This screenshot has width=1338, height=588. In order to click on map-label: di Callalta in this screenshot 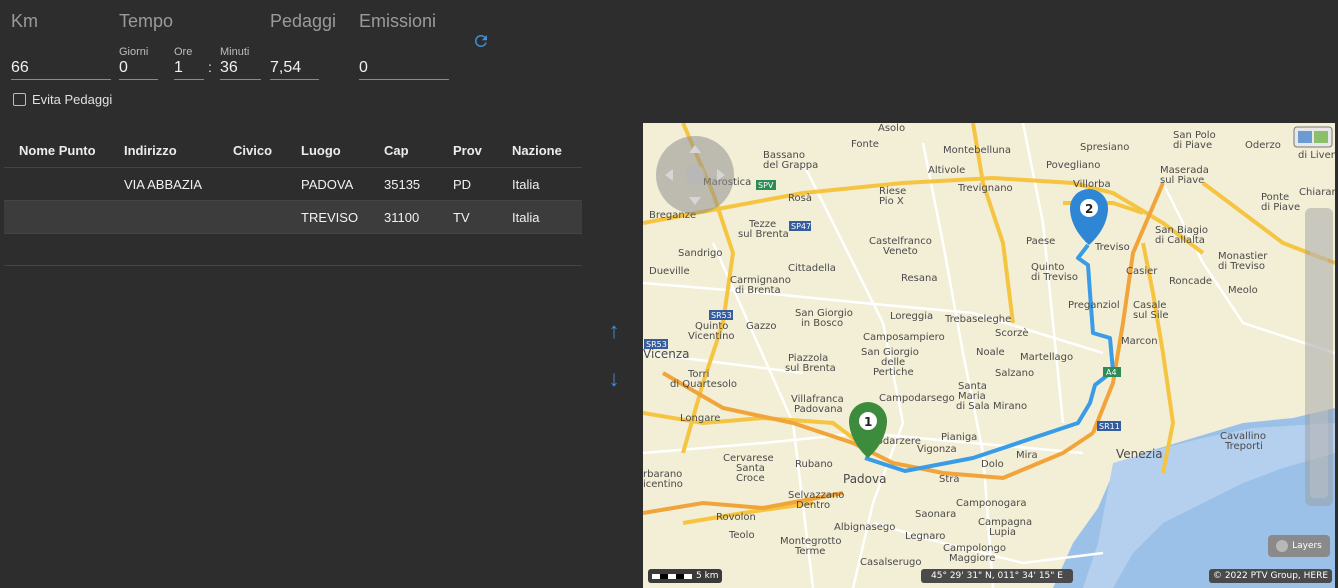, I will do `click(1180, 240)`.